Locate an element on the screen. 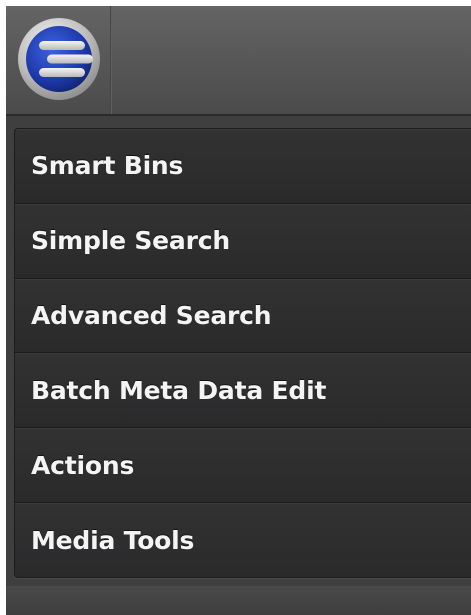  menu-item-label: Simple Search is located at coordinates (130, 241).